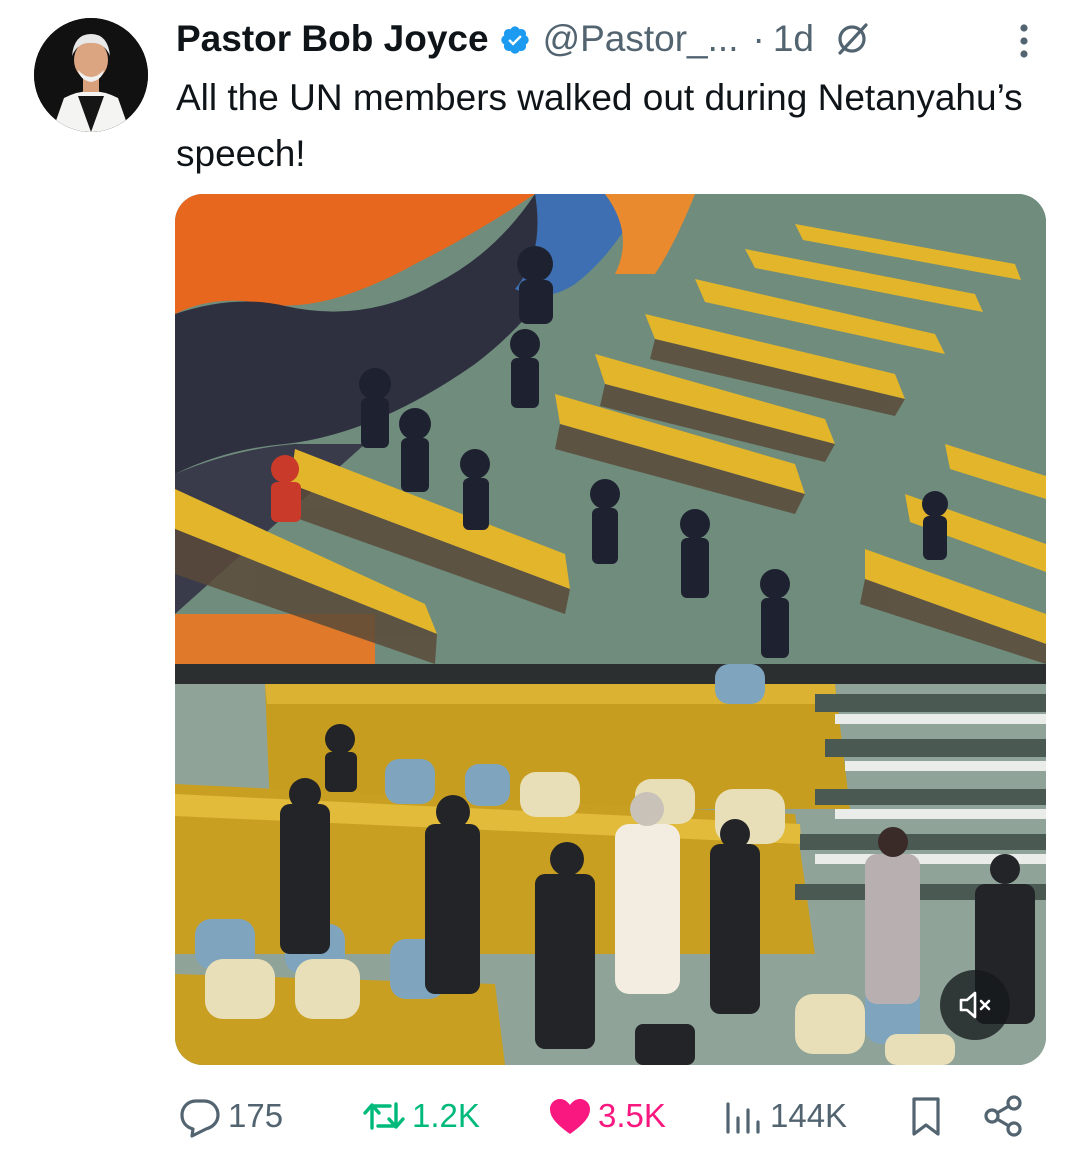  Describe the element at coordinates (256, 1115) in the screenshot. I see `reply-count: 175` at that location.